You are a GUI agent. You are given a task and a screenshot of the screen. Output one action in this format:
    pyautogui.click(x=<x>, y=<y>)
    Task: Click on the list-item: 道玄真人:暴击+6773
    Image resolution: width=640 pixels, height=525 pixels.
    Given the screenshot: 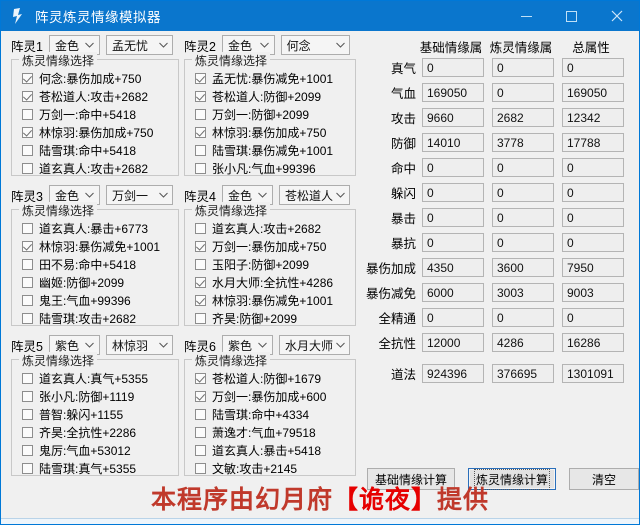 What is the action you would take?
    pyautogui.click(x=100, y=228)
    